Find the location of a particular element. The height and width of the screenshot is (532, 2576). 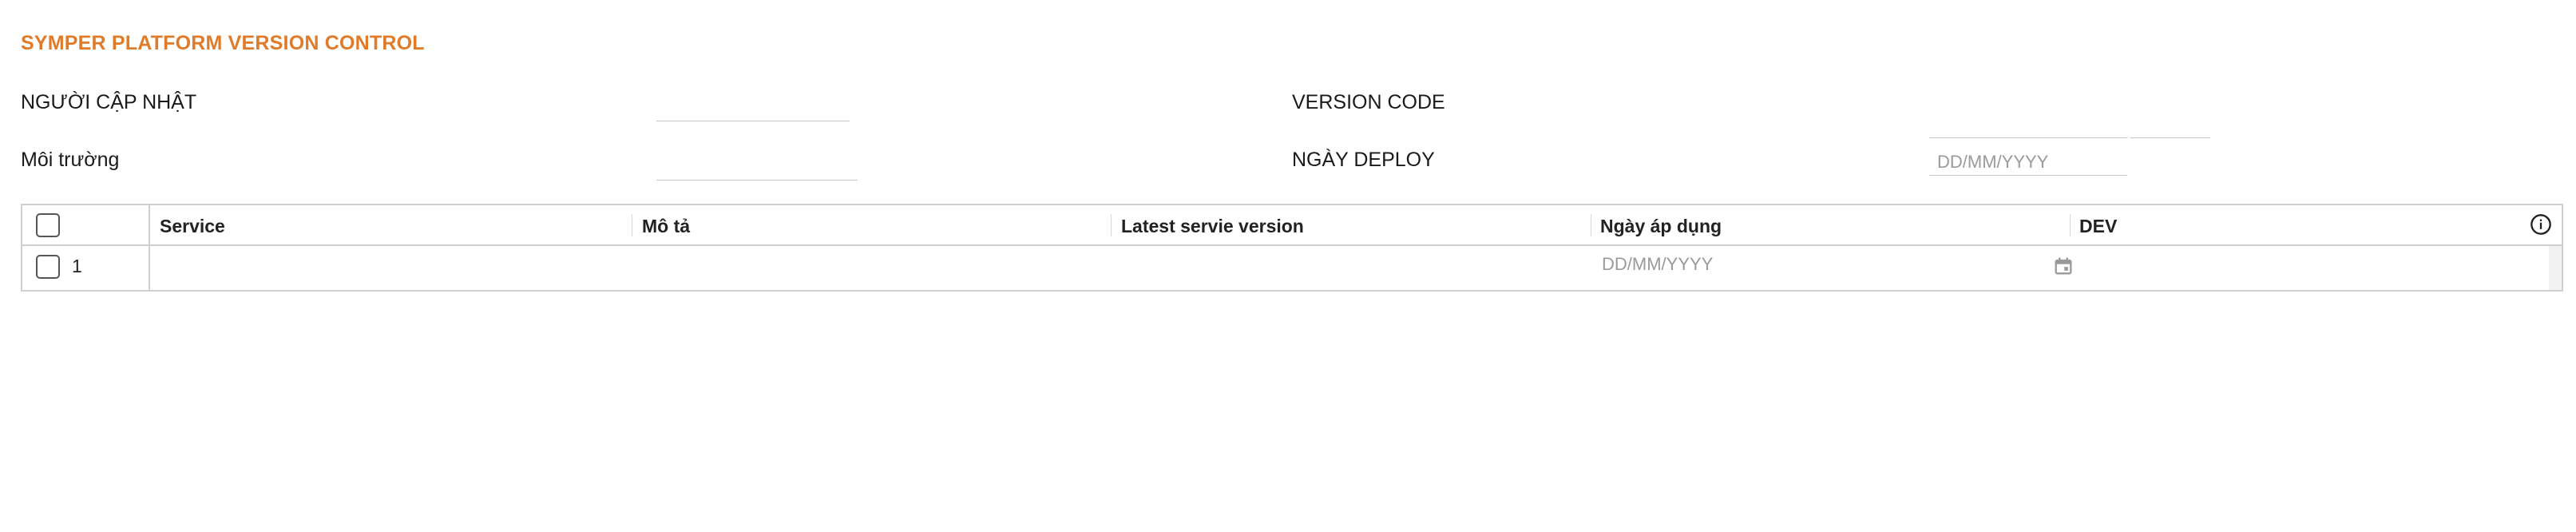

deploy-date-label: NGÀY DEPLOY is located at coordinates (1363, 160).